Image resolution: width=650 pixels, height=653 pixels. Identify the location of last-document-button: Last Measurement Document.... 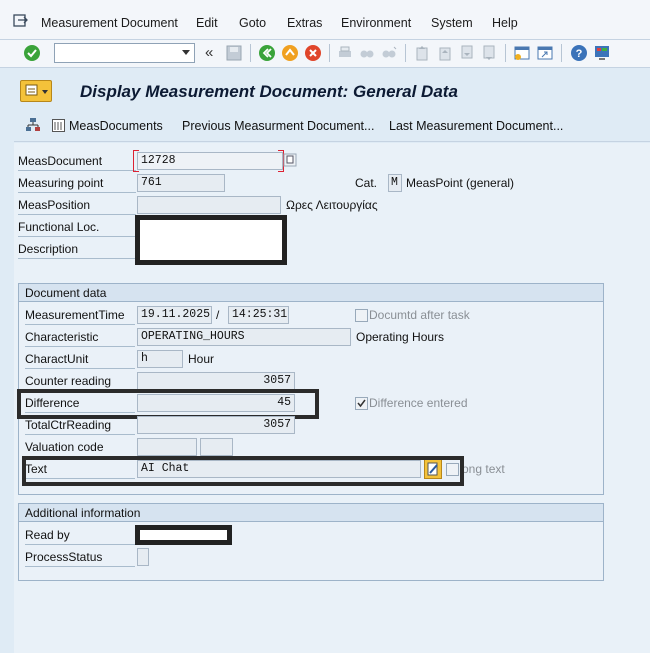
(476, 126).